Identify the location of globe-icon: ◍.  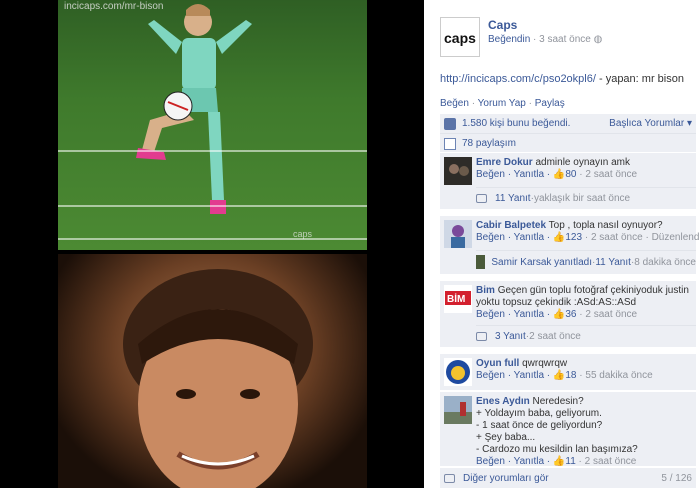
(598, 39).